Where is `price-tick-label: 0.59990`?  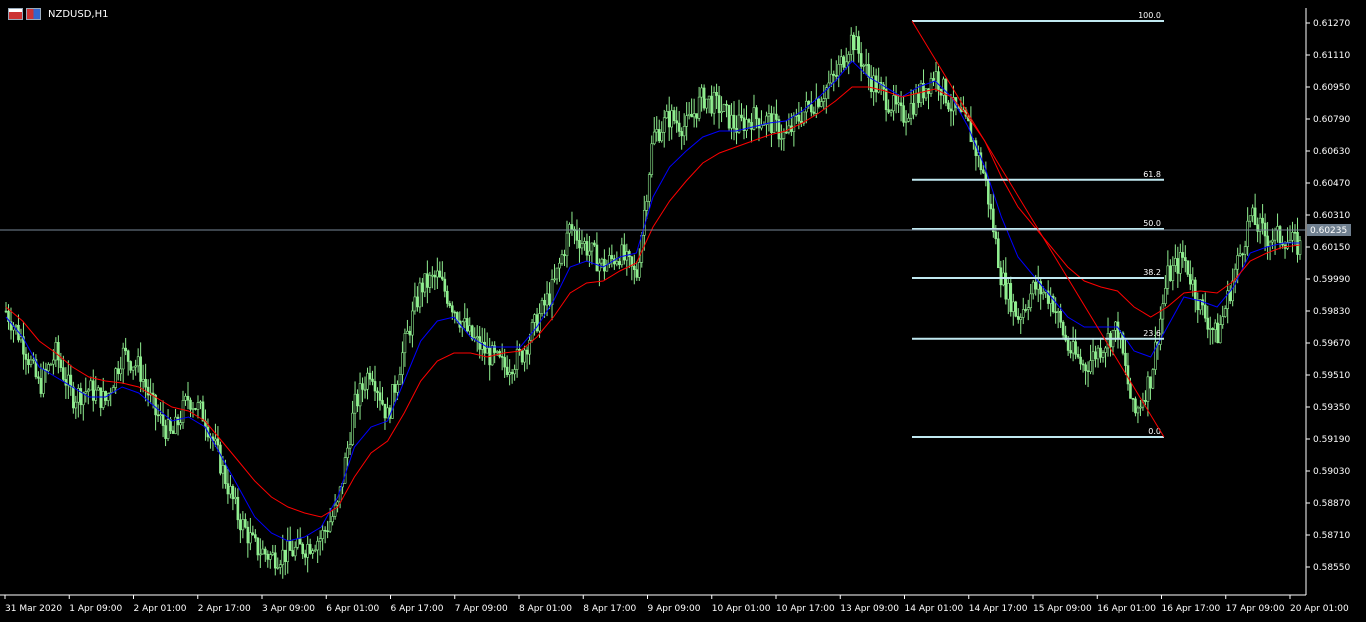 price-tick-label: 0.59990 is located at coordinates (1331, 280).